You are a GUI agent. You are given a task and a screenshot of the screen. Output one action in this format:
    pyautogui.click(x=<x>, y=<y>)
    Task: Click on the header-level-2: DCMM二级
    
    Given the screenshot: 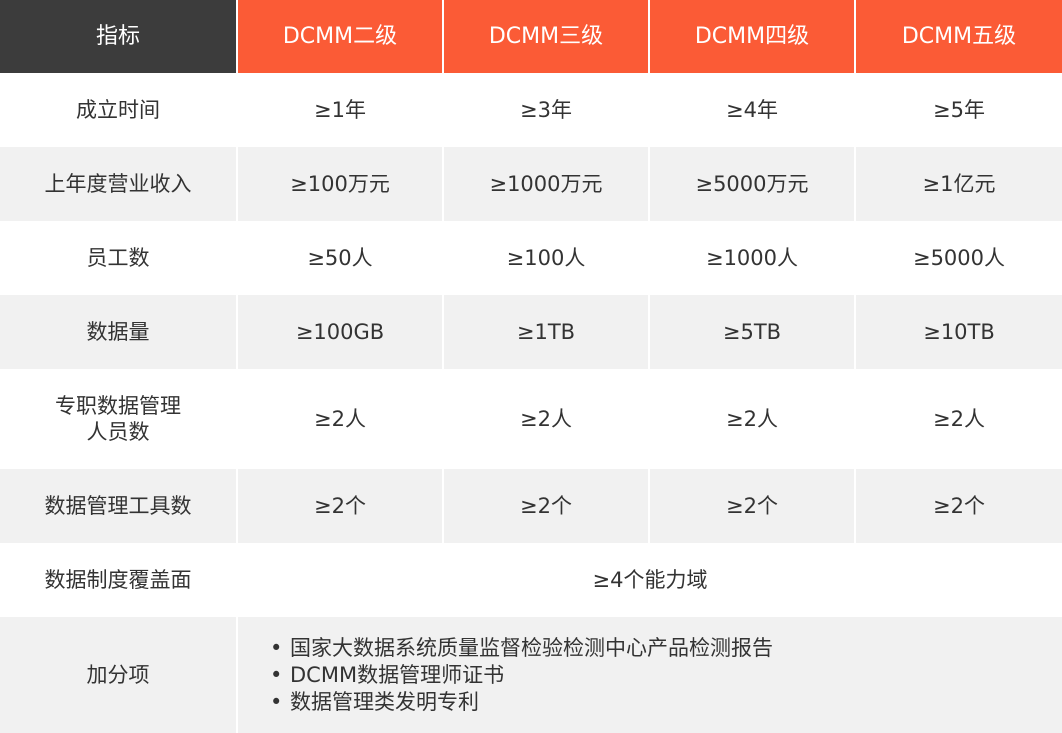 What is the action you would take?
    pyautogui.click(x=341, y=36)
    